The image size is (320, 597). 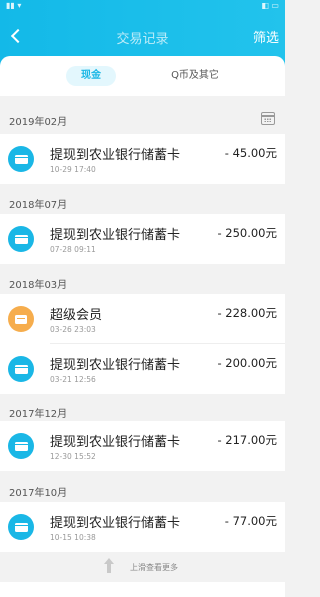 I want to click on month-header: 2018年03月, so click(x=142, y=282).